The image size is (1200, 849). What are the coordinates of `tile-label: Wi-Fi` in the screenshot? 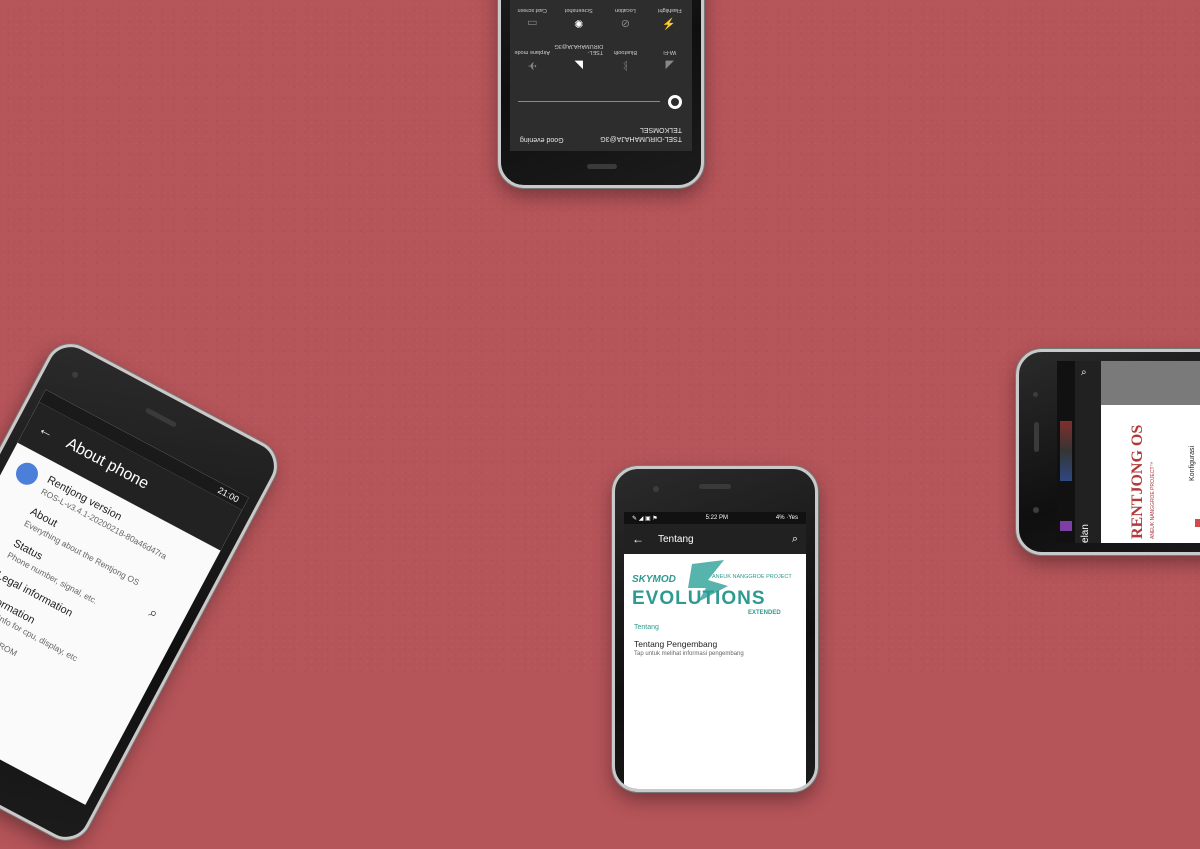 It's located at (670, 52).